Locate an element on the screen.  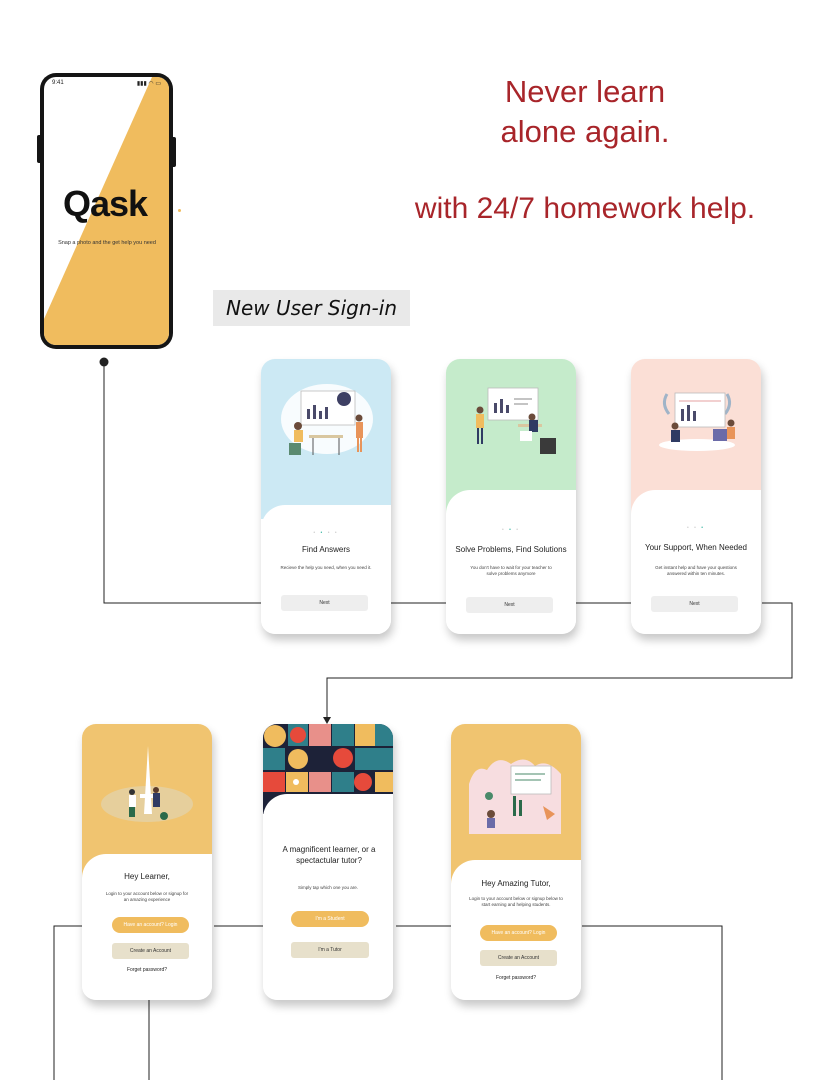
support-illustration is located at coordinates (697, 421).